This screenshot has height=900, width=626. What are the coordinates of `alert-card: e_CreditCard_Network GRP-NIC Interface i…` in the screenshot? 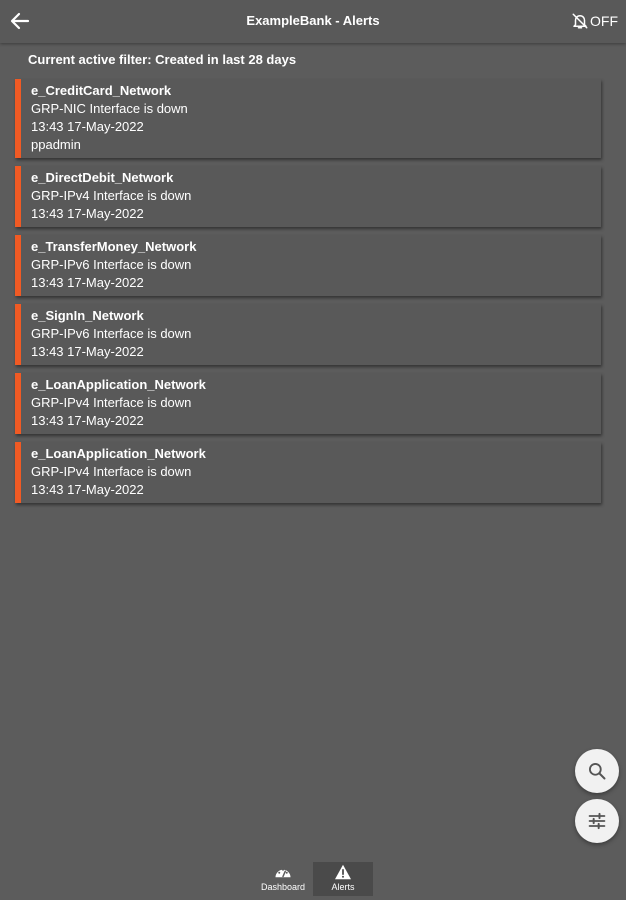 It's located at (308, 118).